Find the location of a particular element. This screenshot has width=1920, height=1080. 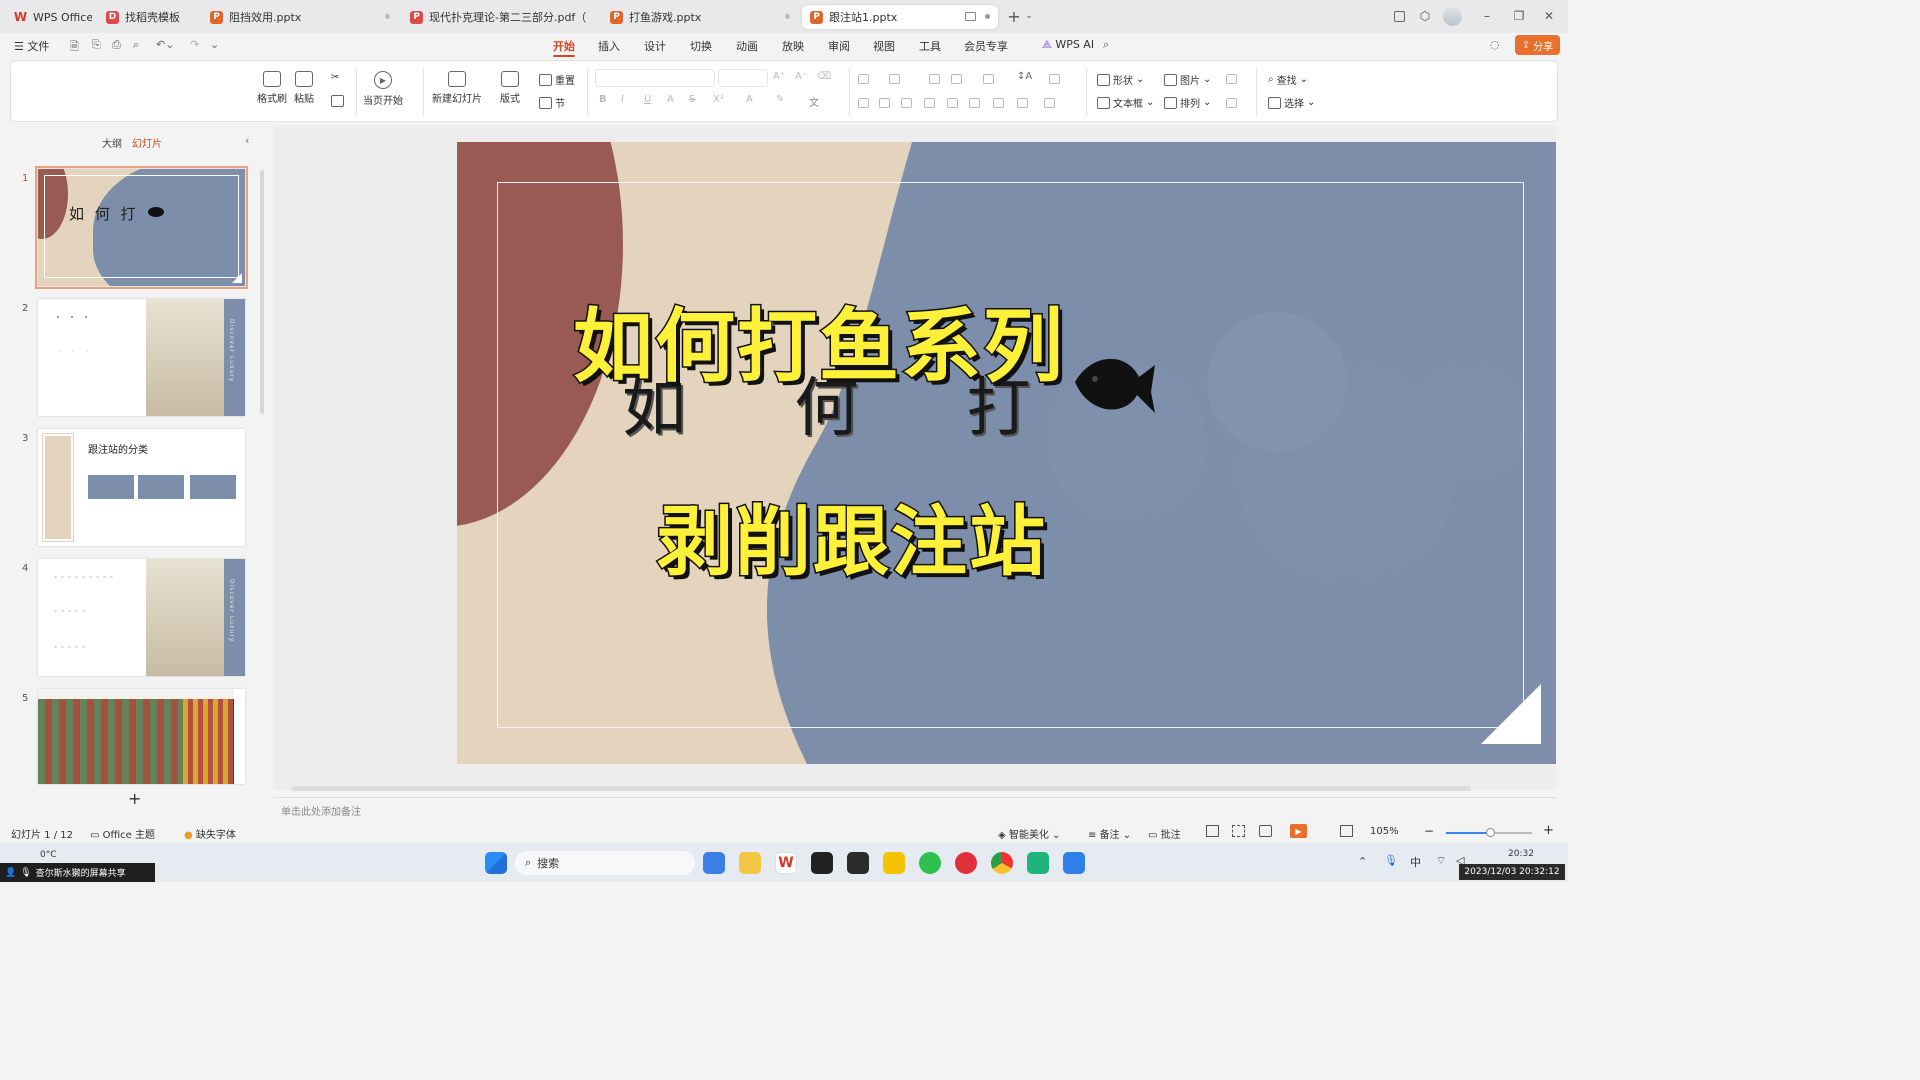

wps-icon: W is located at coordinates (786, 863).